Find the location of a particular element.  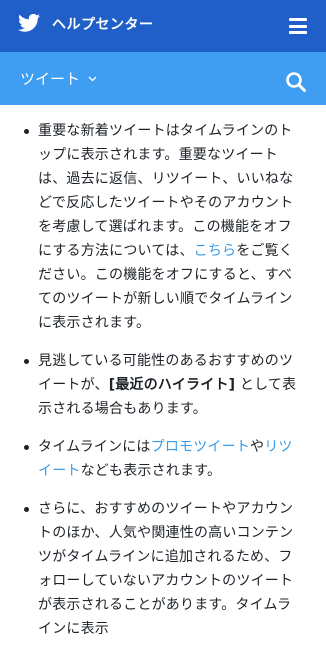

item-text: タイムラインには is located at coordinates (94, 447).